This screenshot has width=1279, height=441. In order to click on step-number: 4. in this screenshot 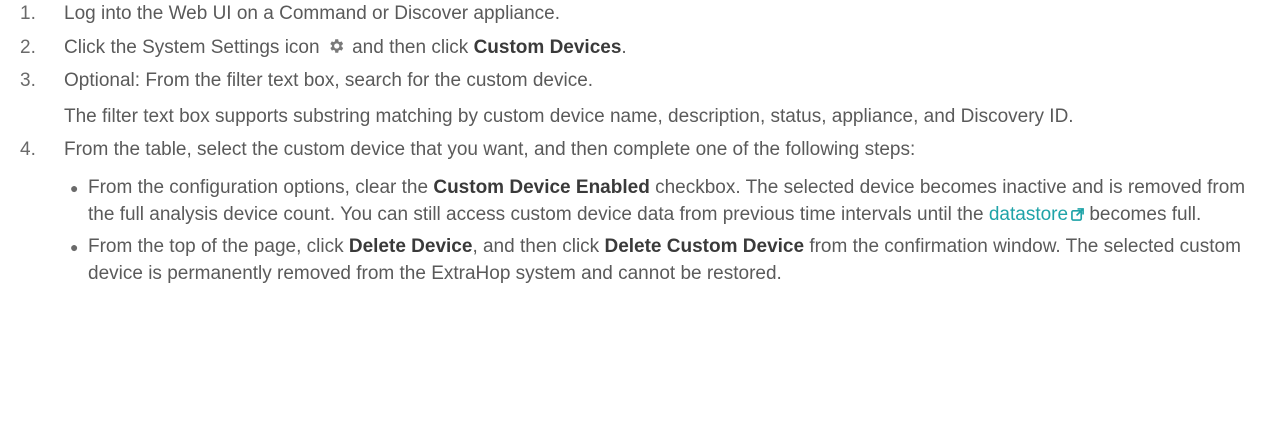, I will do `click(28, 150)`.